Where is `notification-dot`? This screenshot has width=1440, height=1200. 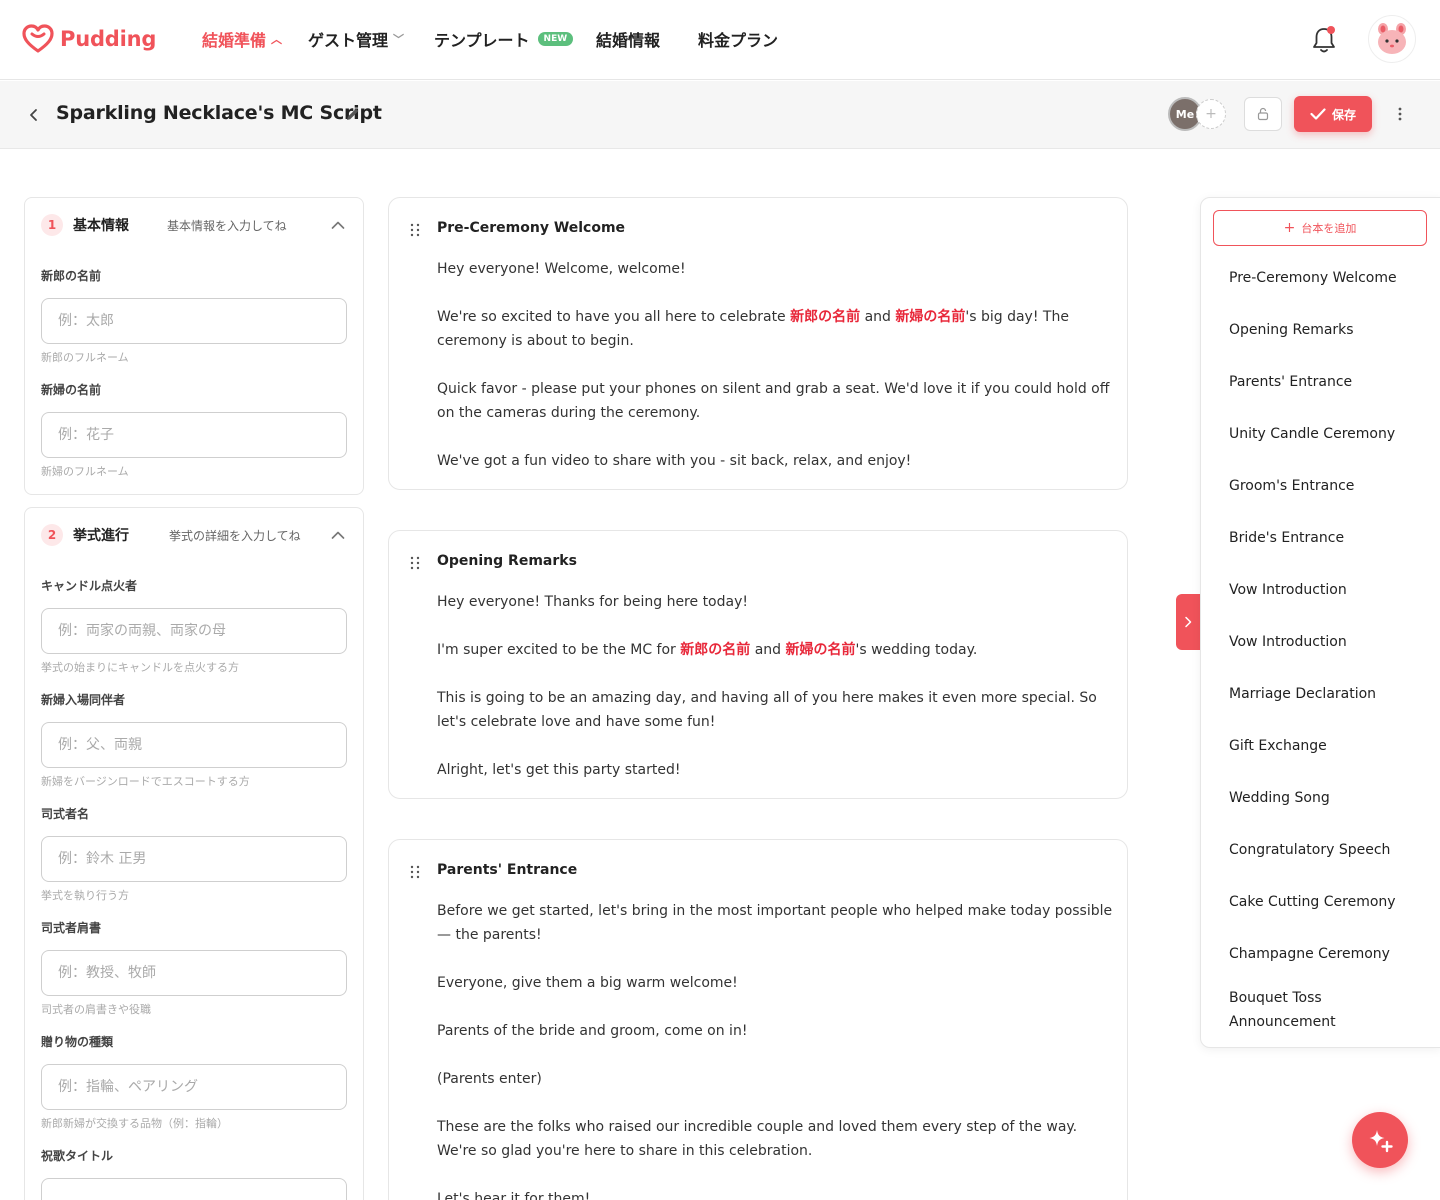
notification-dot is located at coordinates (1331, 30).